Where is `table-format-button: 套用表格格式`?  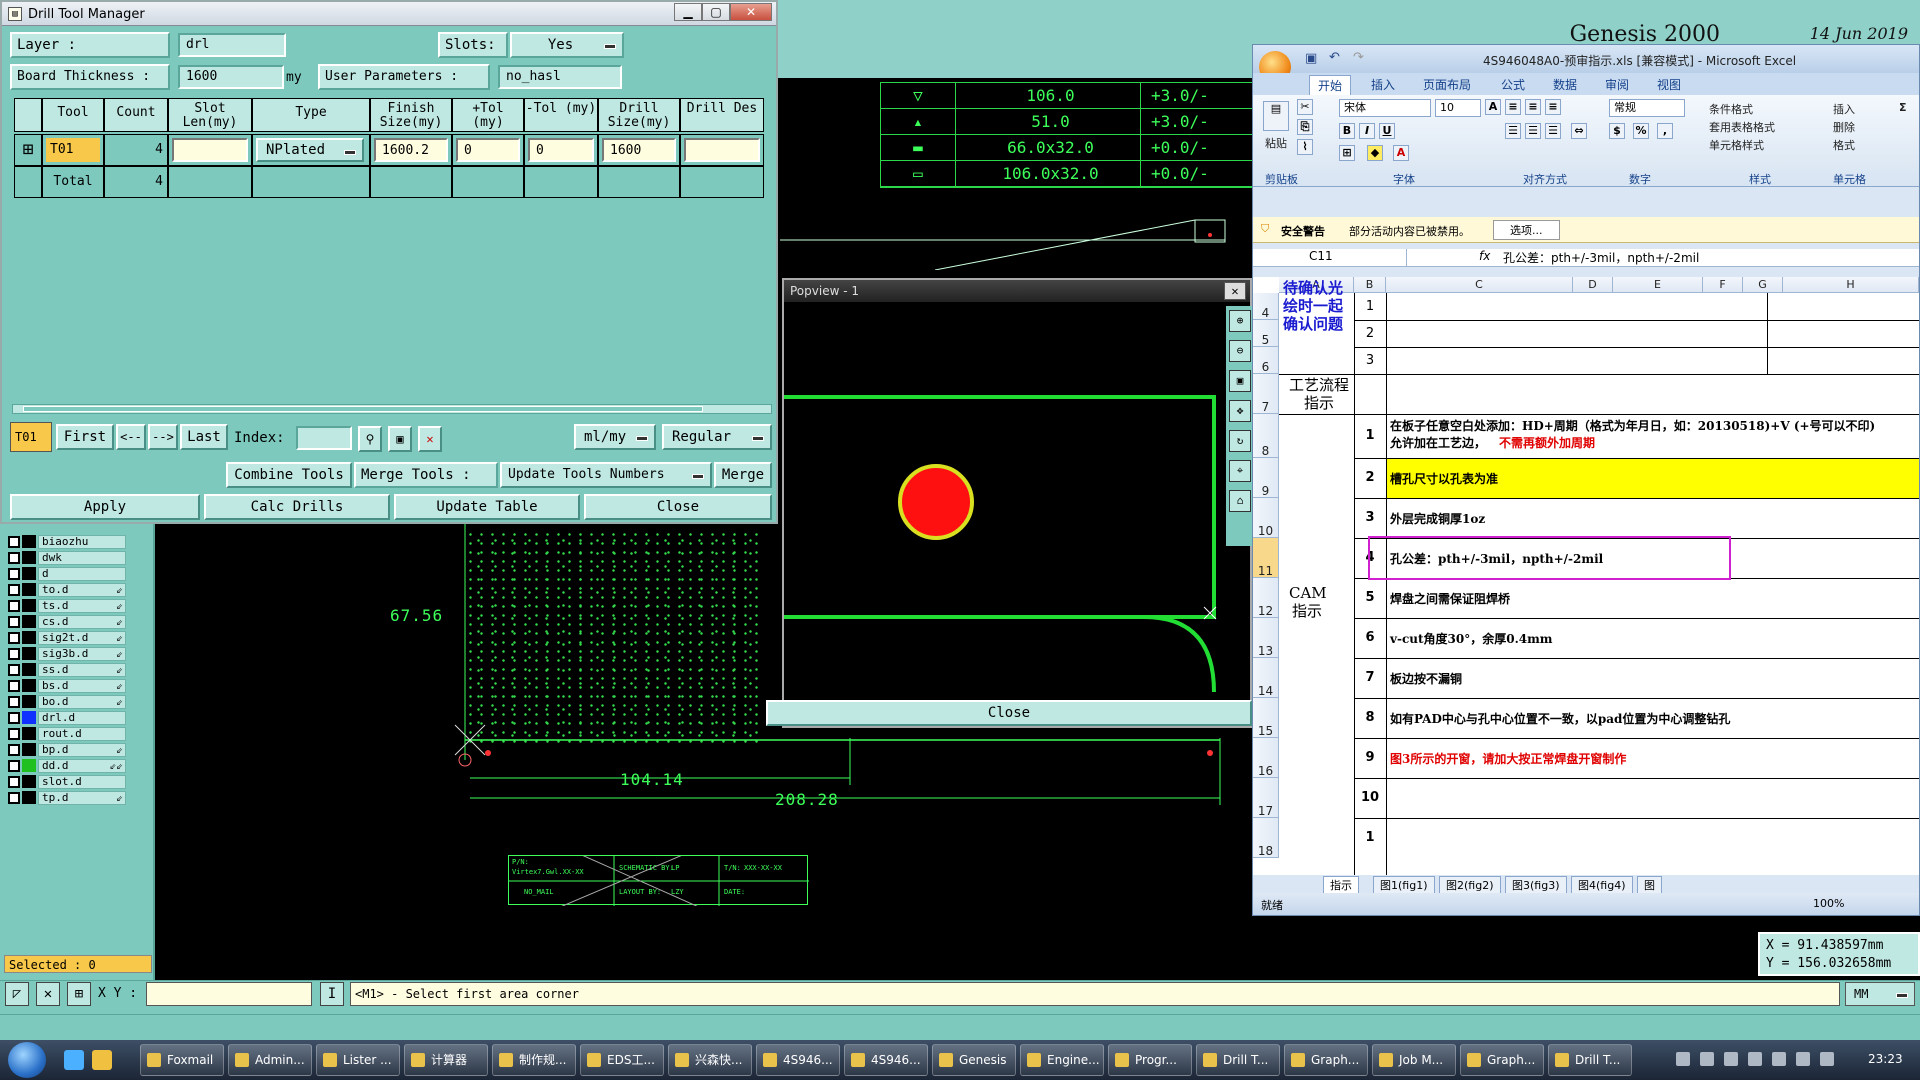
table-format-button: 套用表格格式 is located at coordinates (1742, 127).